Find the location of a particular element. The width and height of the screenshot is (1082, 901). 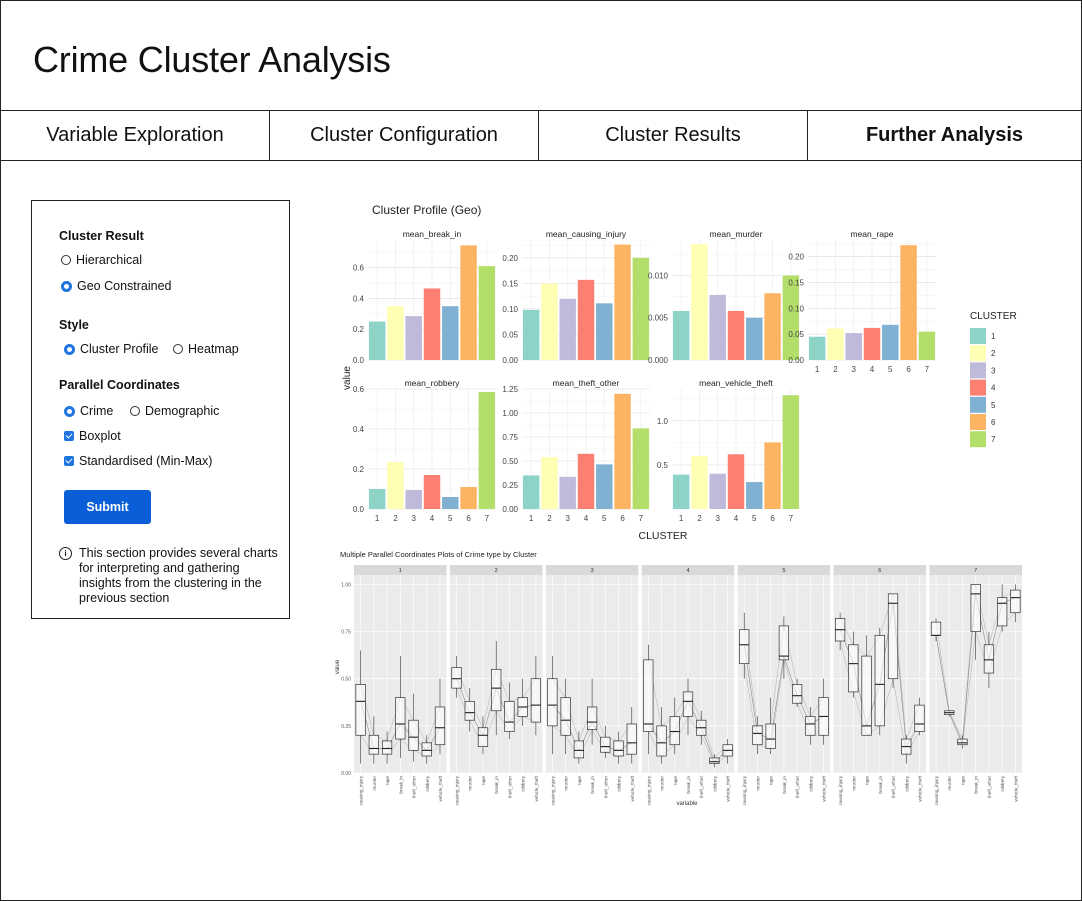

radio-geo-constrained: Geo Constrained is located at coordinates (116, 286).